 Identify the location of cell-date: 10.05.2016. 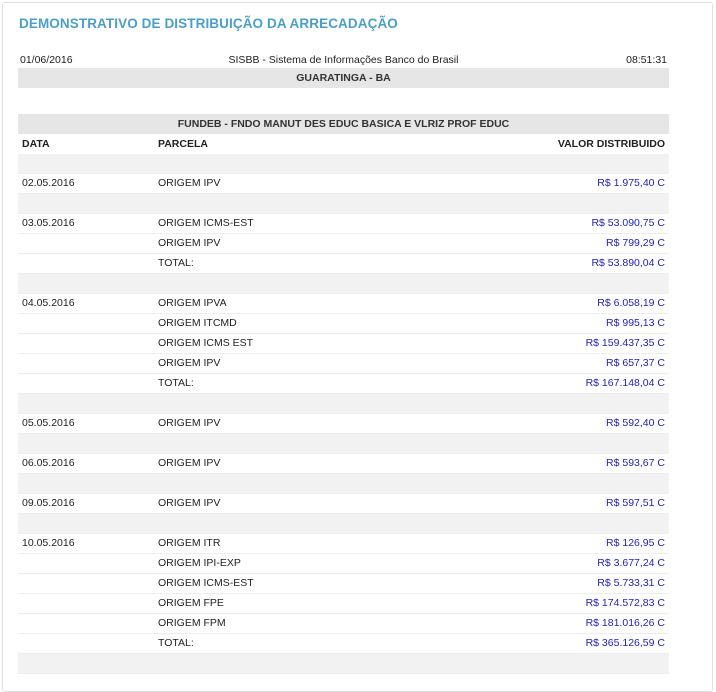
(48, 543).